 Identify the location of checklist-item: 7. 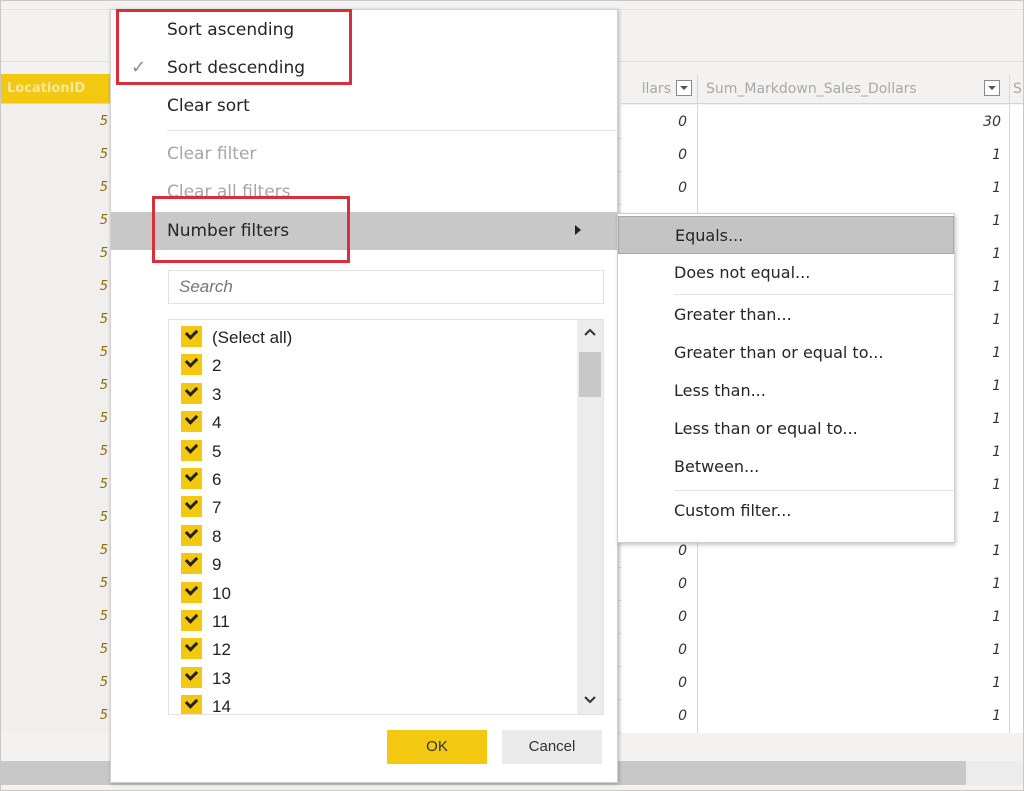
(201, 508).